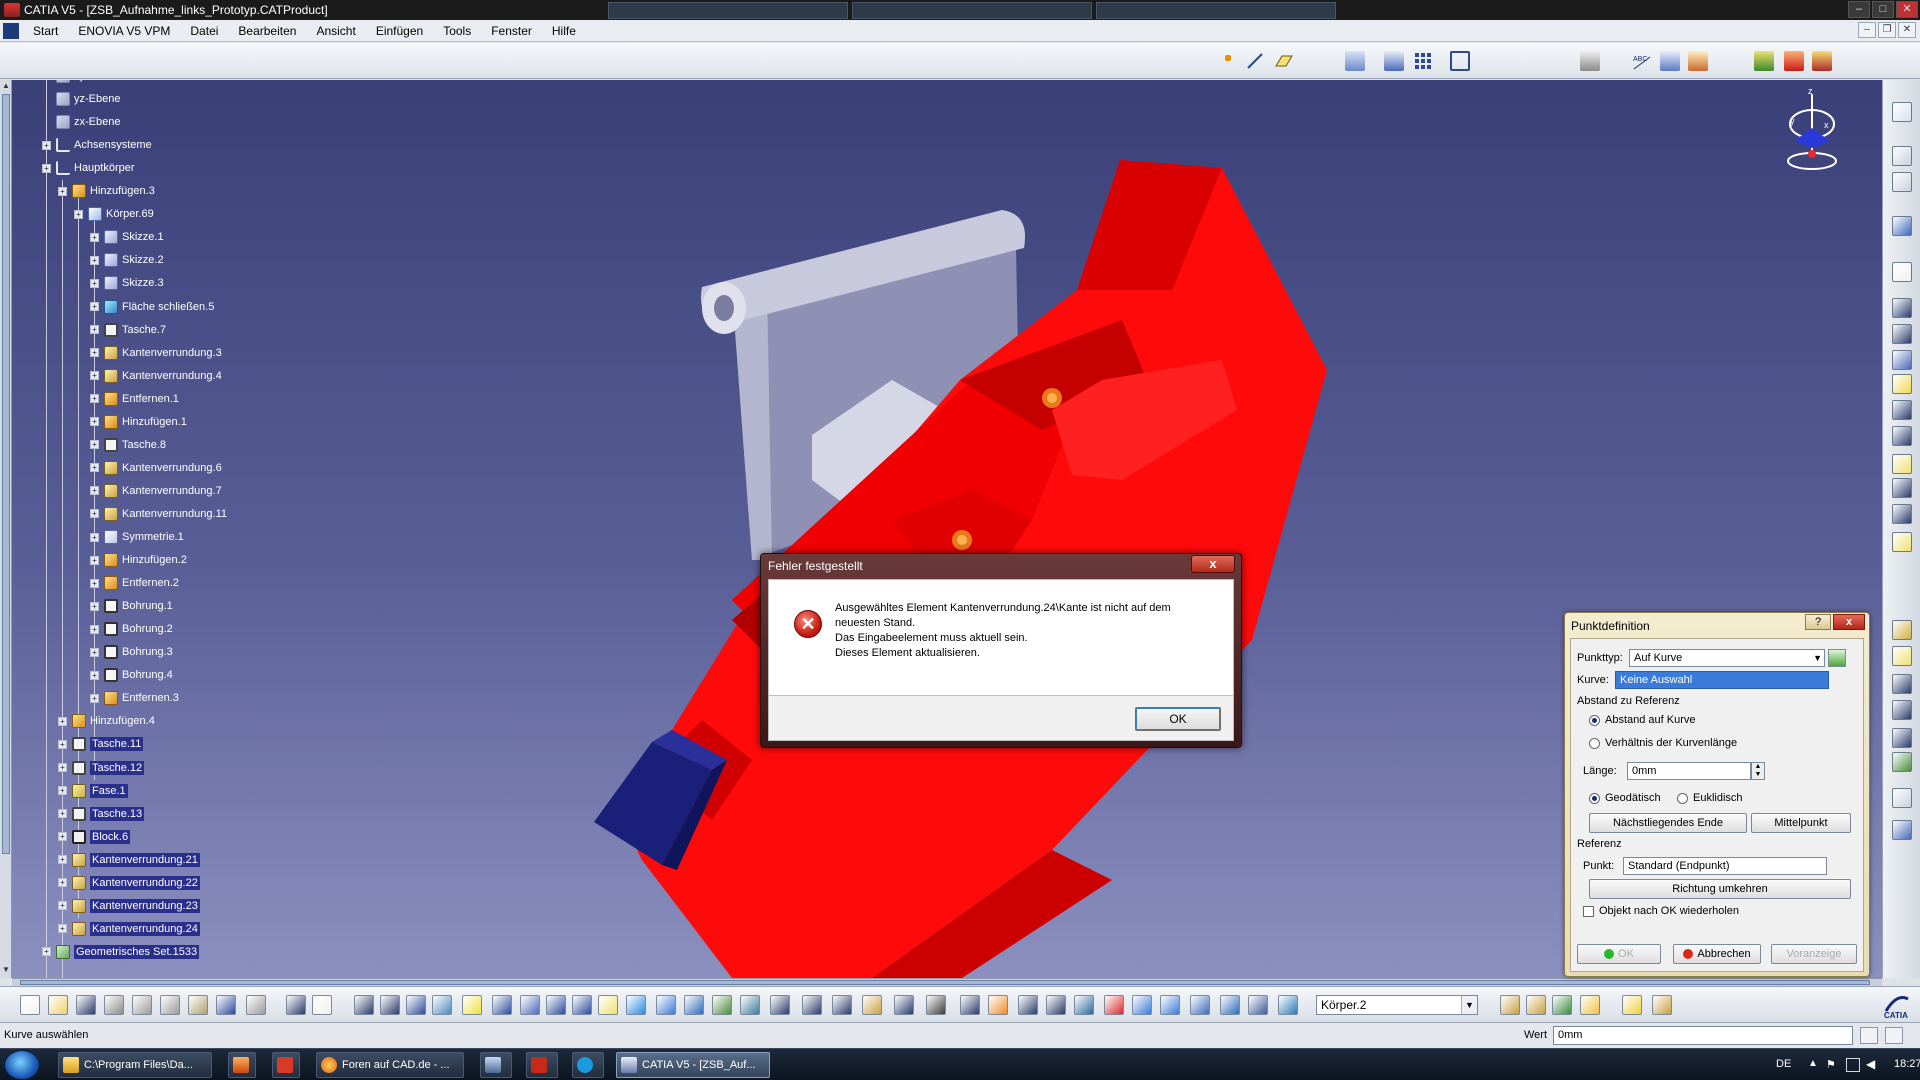  What do you see at coordinates (1883, 9) in the screenshot?
I see `maximize-button: □` at bounding box center [1883, 9].